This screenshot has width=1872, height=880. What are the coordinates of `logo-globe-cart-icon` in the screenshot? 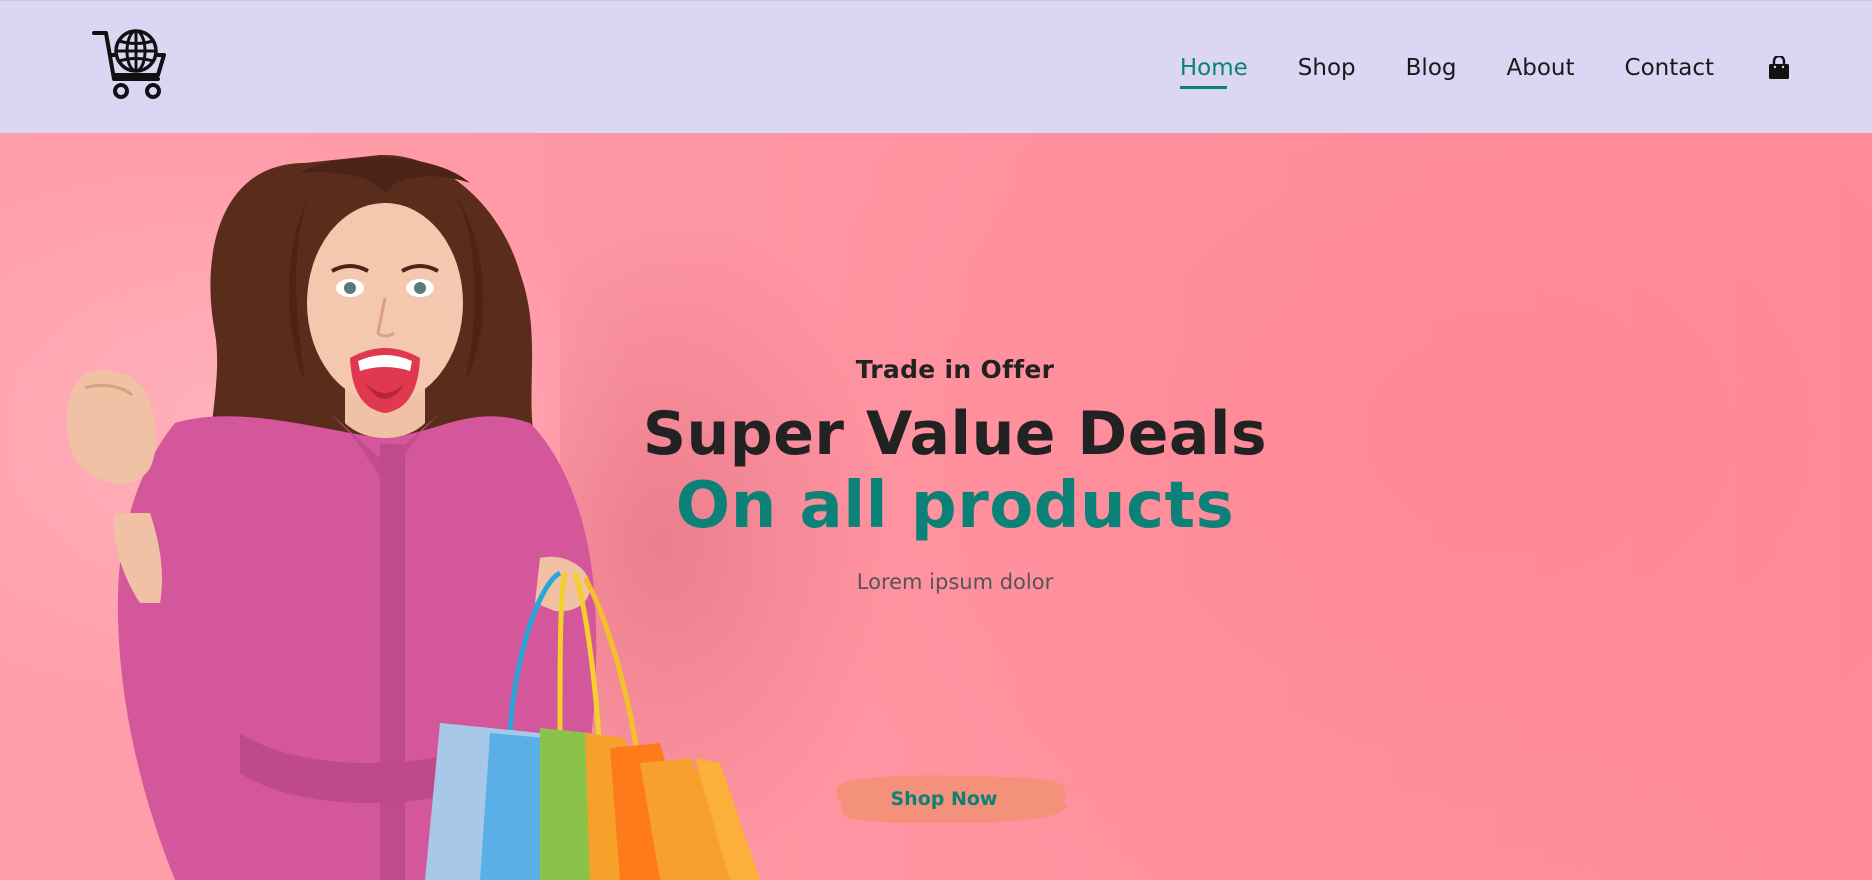 It's located at (132, 65).